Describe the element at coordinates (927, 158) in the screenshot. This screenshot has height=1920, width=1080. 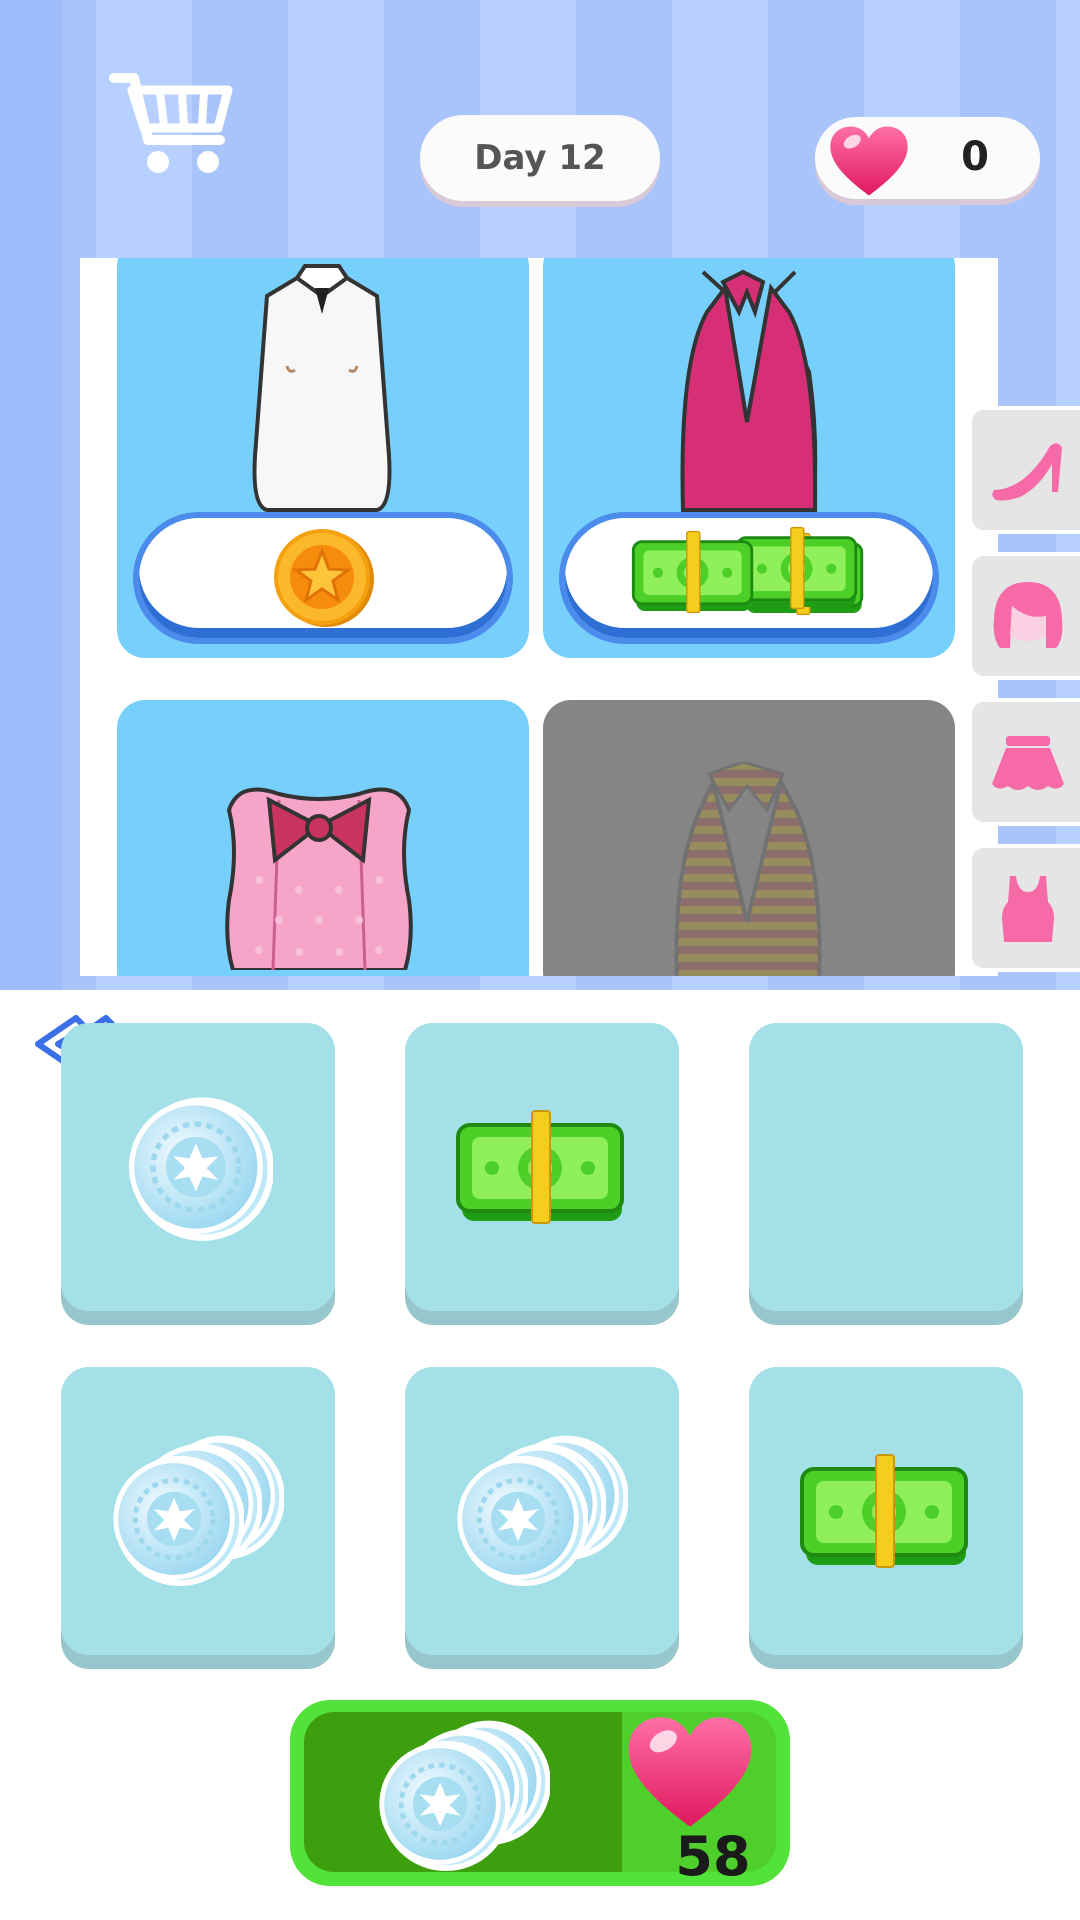
I see `likes-counter: 0` at that location.